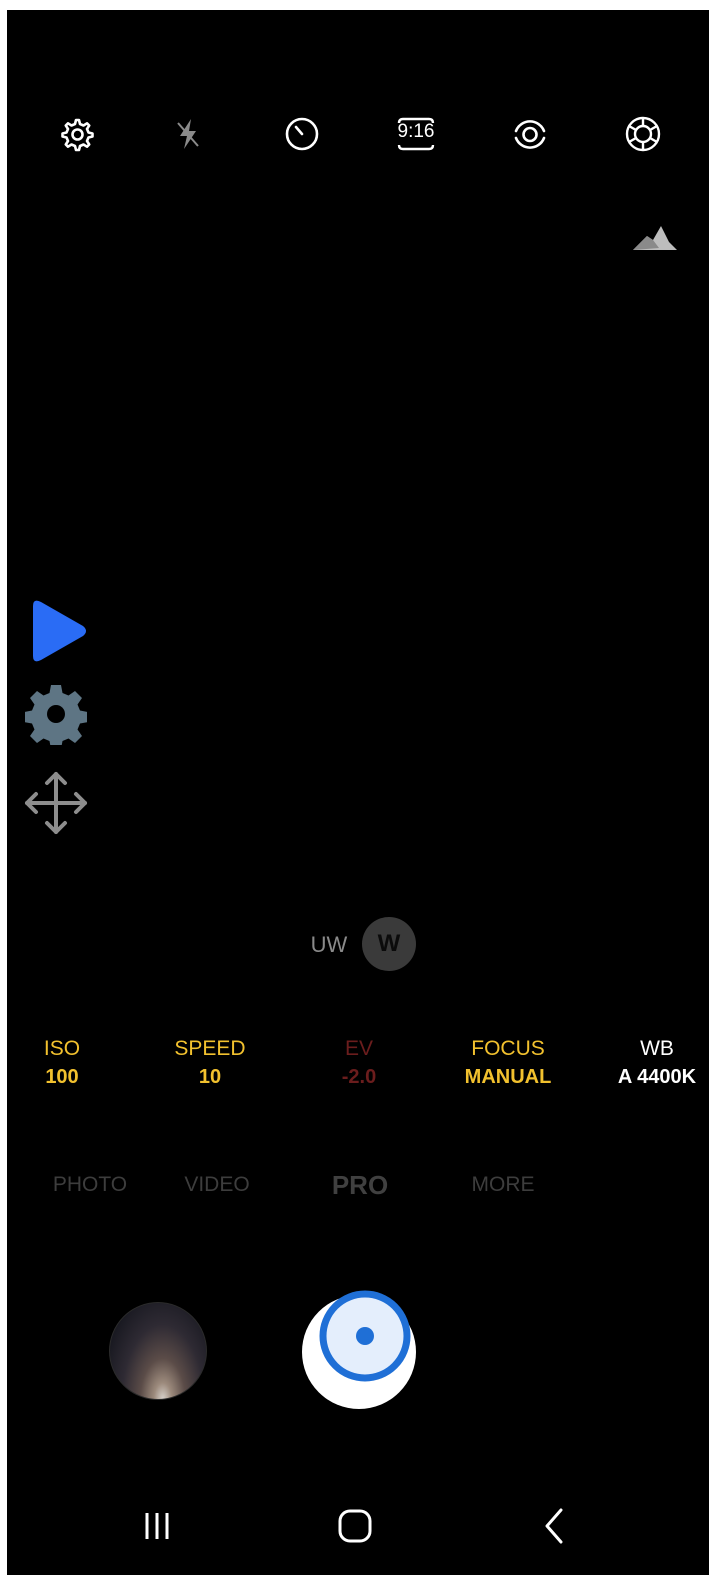 This screenshot has height=1575, width=709. Describe the element at coordinates (62, 1063) in the screenshot. I see `iso-setting: ISO 100` at that location.